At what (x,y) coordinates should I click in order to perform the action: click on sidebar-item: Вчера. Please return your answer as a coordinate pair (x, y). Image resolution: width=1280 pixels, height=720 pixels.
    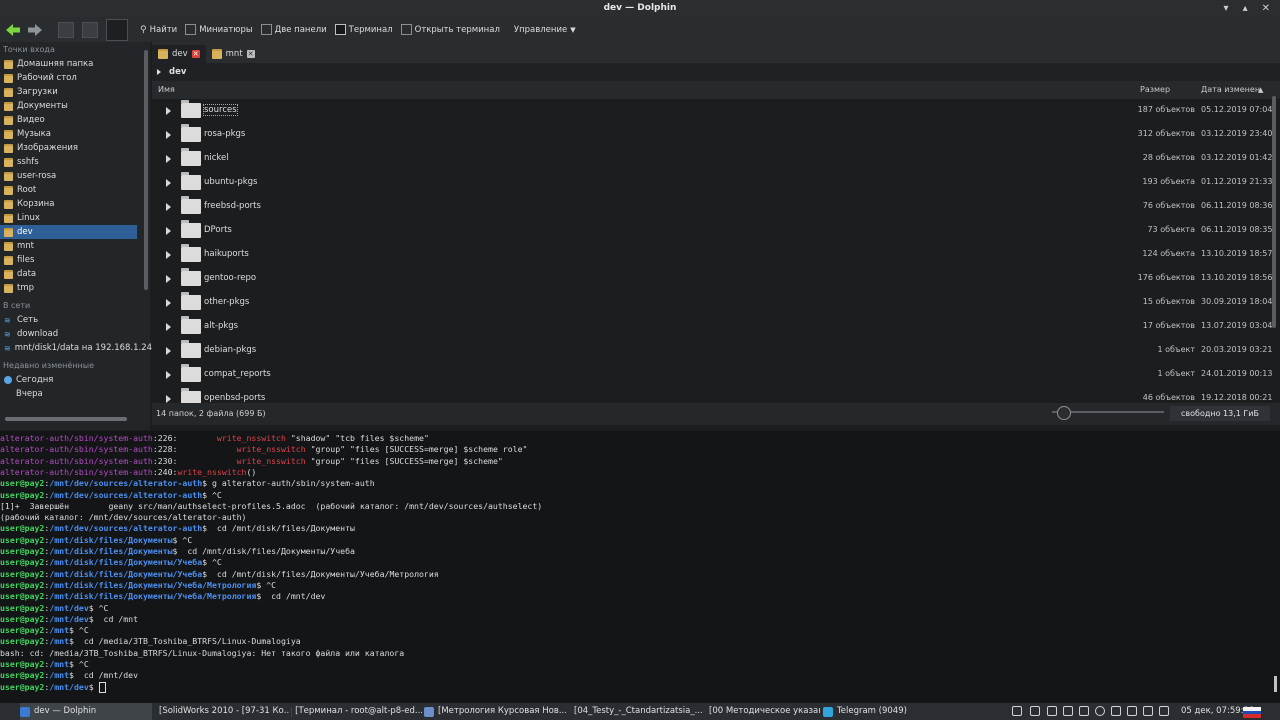
    Looking at the image, I should click on (68, 394).